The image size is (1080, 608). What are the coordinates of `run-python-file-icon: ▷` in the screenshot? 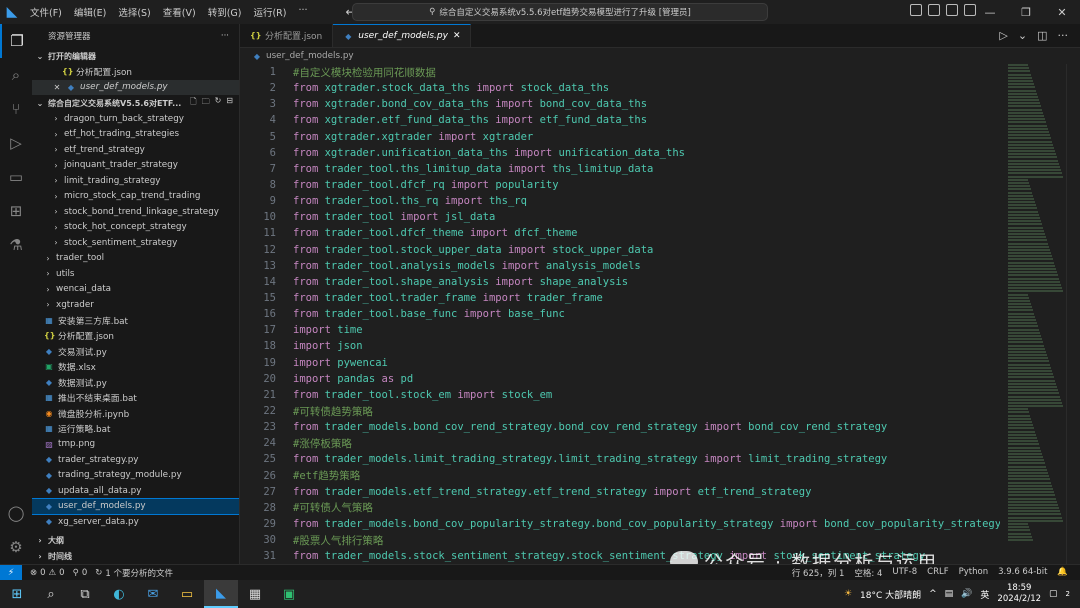 It's located at (1003, 35).